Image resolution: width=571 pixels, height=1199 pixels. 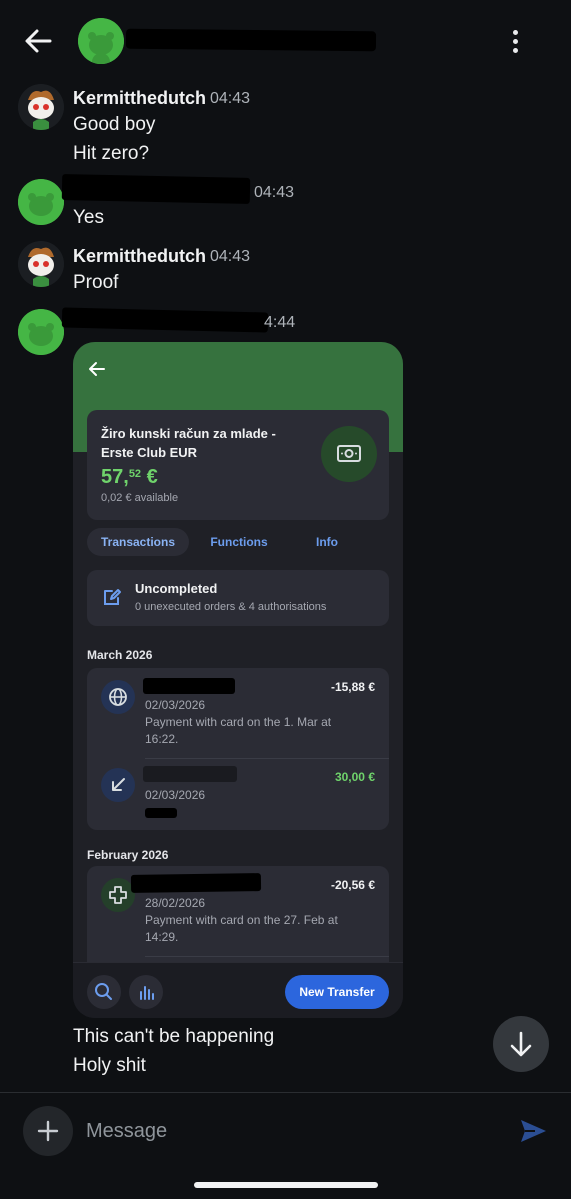 I want to click on pharmacy-cross-icon, so click(x=118, y=895).